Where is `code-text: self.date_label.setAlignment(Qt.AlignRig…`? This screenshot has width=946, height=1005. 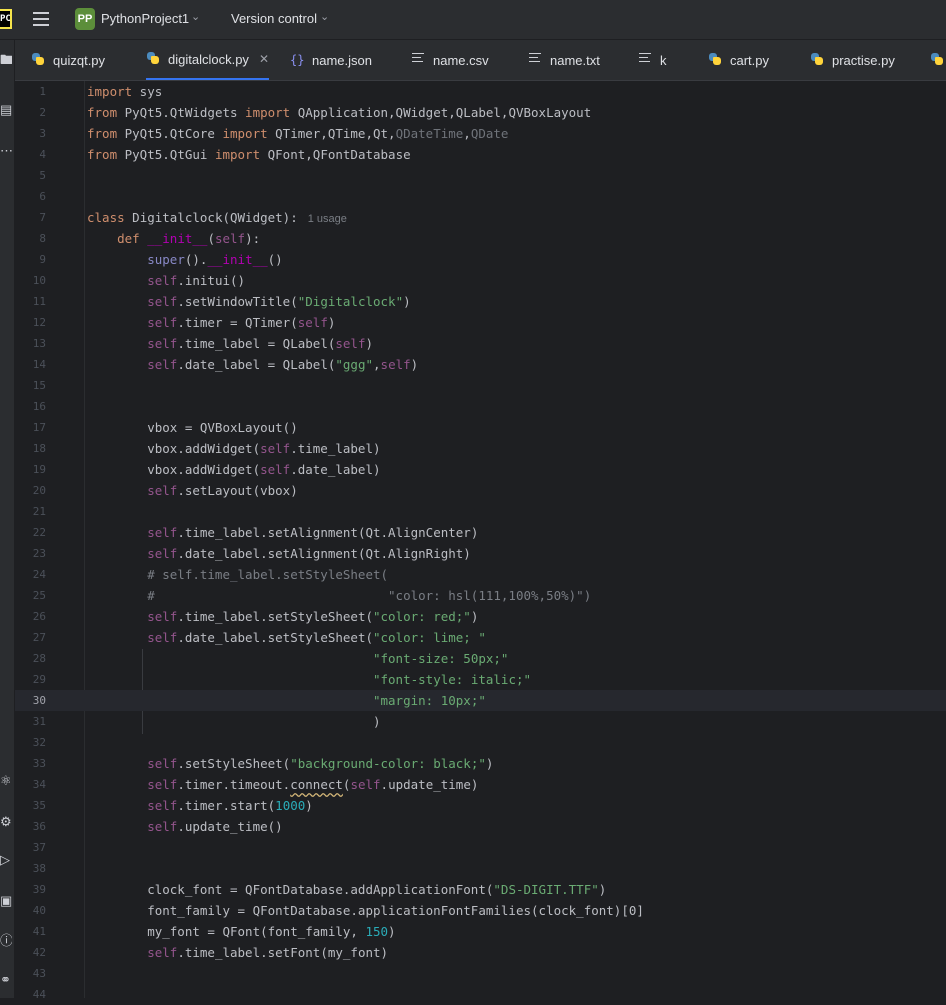
code-text: self.date_label.setAlignment(Qt.AlignRig… is located at coordinates (279, 553).